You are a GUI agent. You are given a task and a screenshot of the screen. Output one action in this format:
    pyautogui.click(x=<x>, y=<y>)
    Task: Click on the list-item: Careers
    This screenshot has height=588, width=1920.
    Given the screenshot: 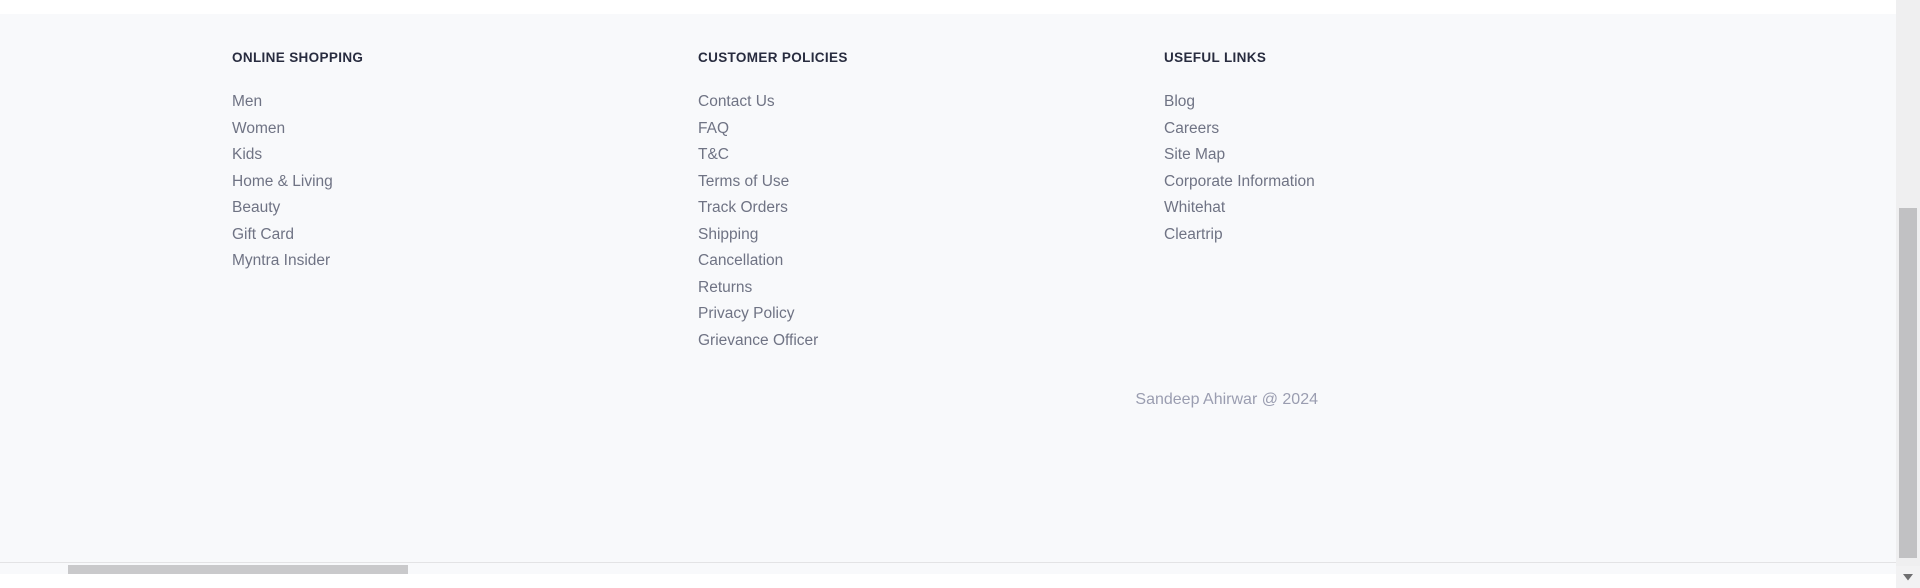 What is the action you would take?
    pyautogui.click(x=1239, y=132)
    